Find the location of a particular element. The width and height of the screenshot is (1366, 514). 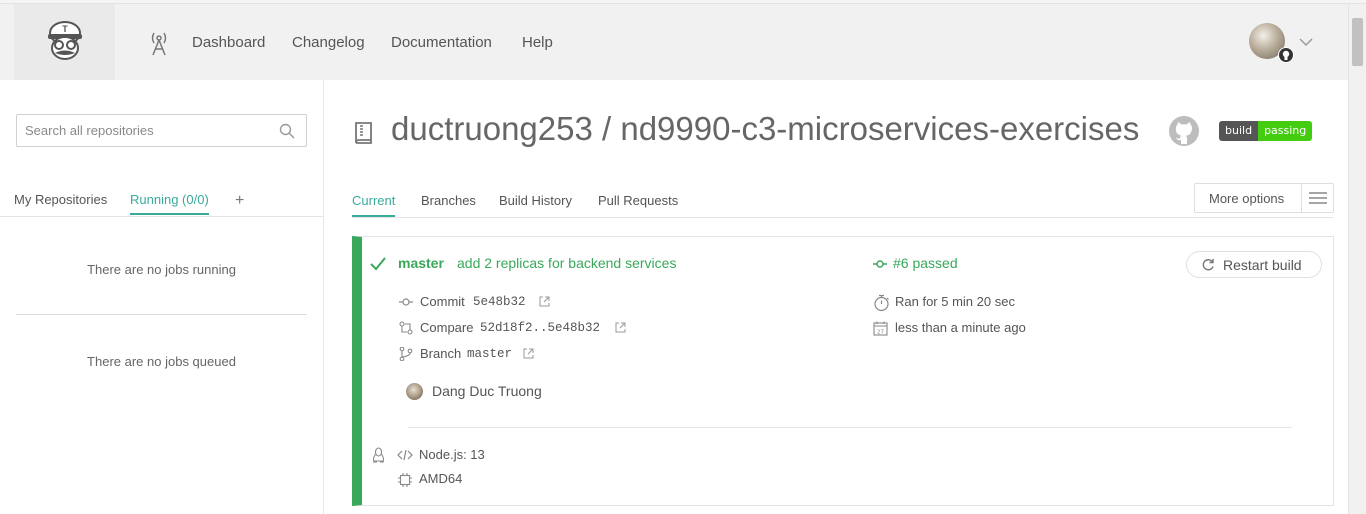

commit-dot-icon is located at coordinates (880, 264).